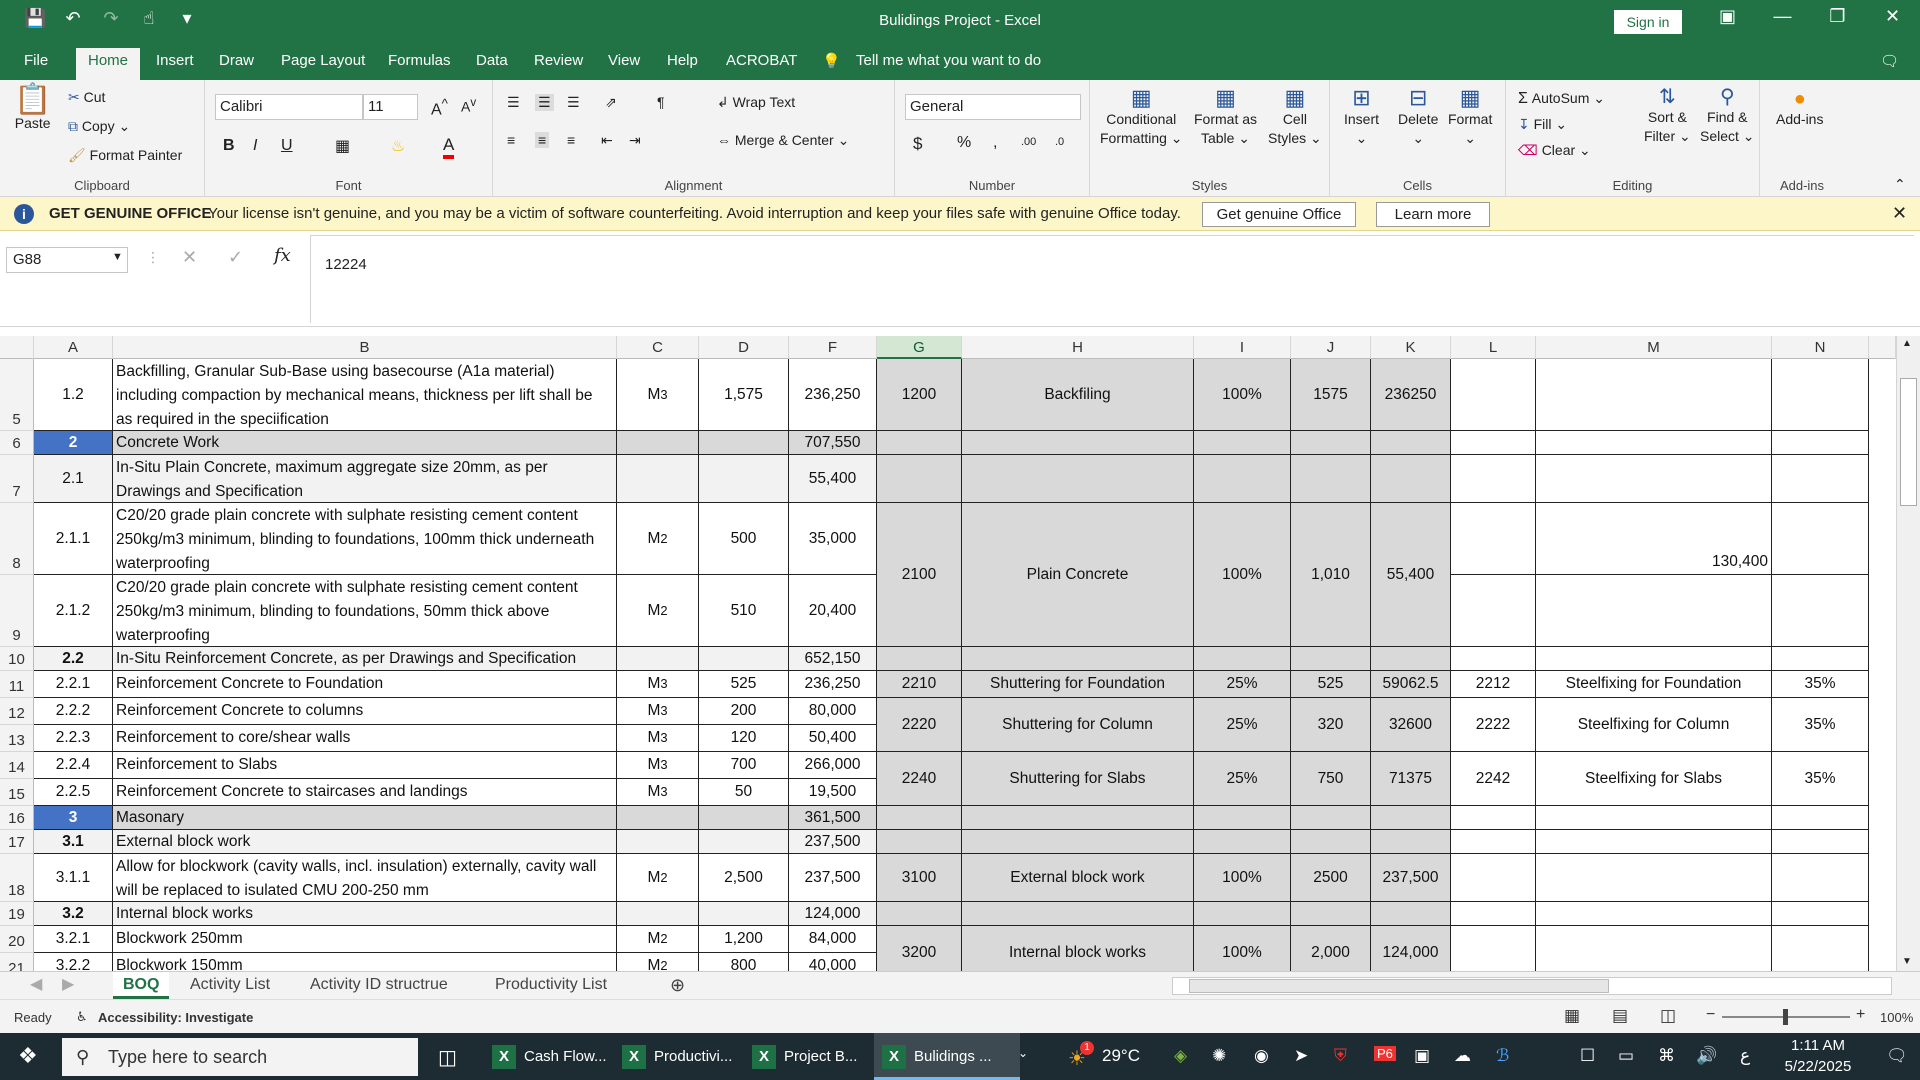 This screenshot has height=1080, width=1920. What do you see at coordinates (17, 765) in the screenshot?
I see `row-header: 14` at bounding box center [17, 765].